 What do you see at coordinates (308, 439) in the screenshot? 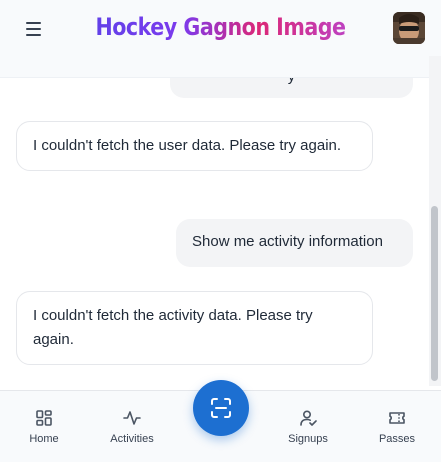
I see `tab-signups-label: Signups` at bounding box center [308, 439].